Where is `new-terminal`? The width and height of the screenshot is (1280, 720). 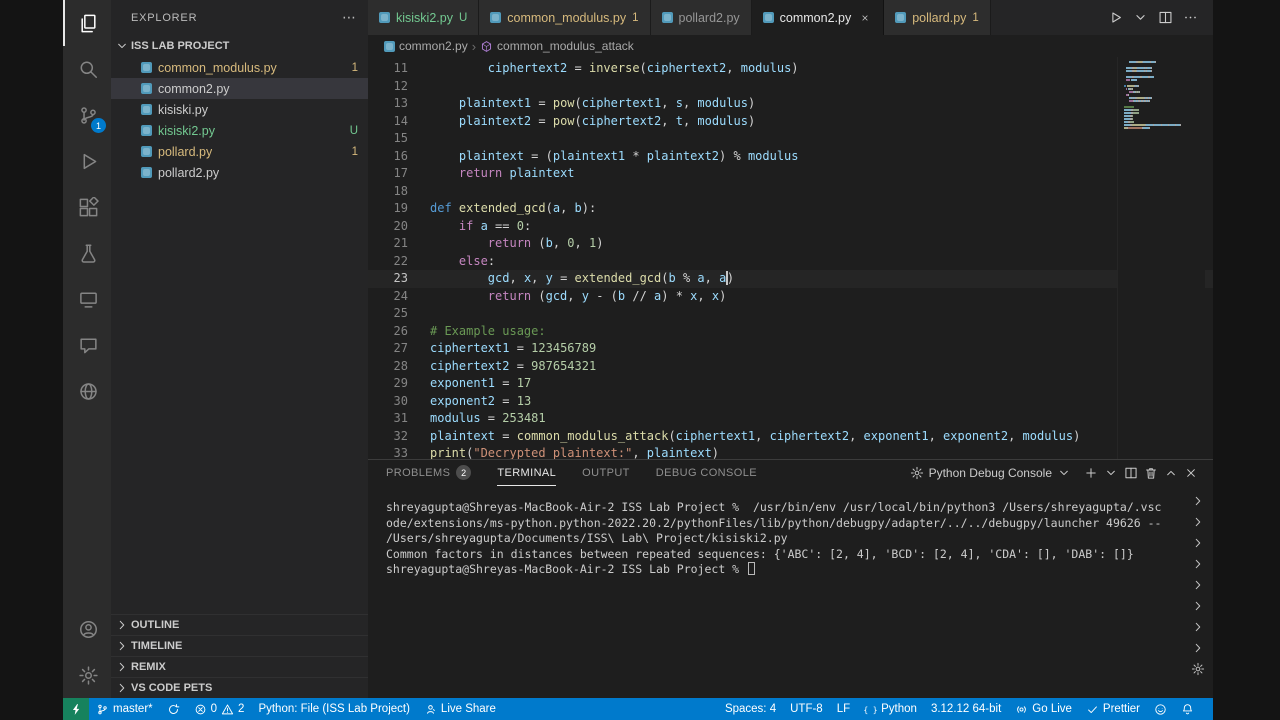 new-terminal is located at coordinates (1091, 473).